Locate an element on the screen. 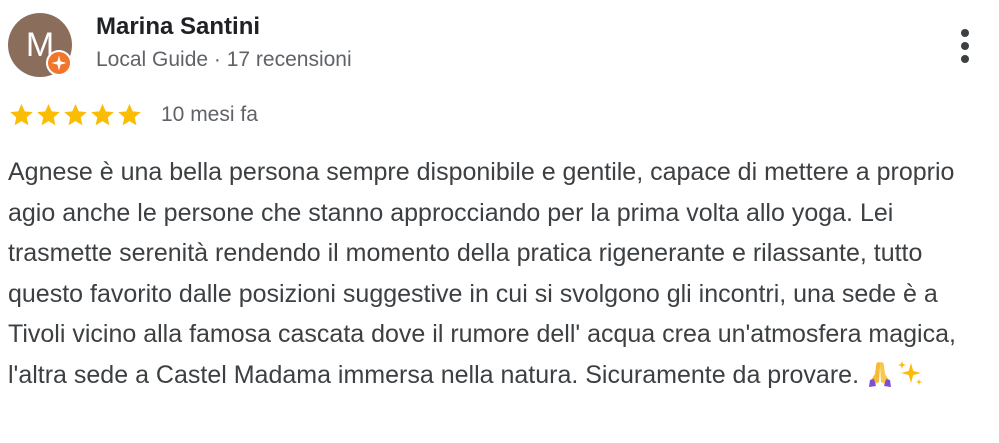  author-name: Marina Santini is located at coordinates (178, 27).